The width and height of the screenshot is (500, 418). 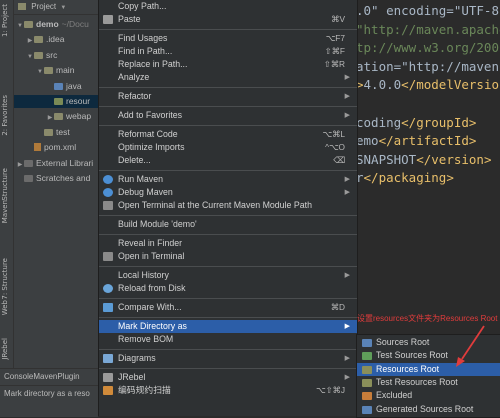 What do you see at coordinates (347, 326) in the screenshot?
I see `submenu-arrow-icon: ▶` at bounding box center [347, 326].